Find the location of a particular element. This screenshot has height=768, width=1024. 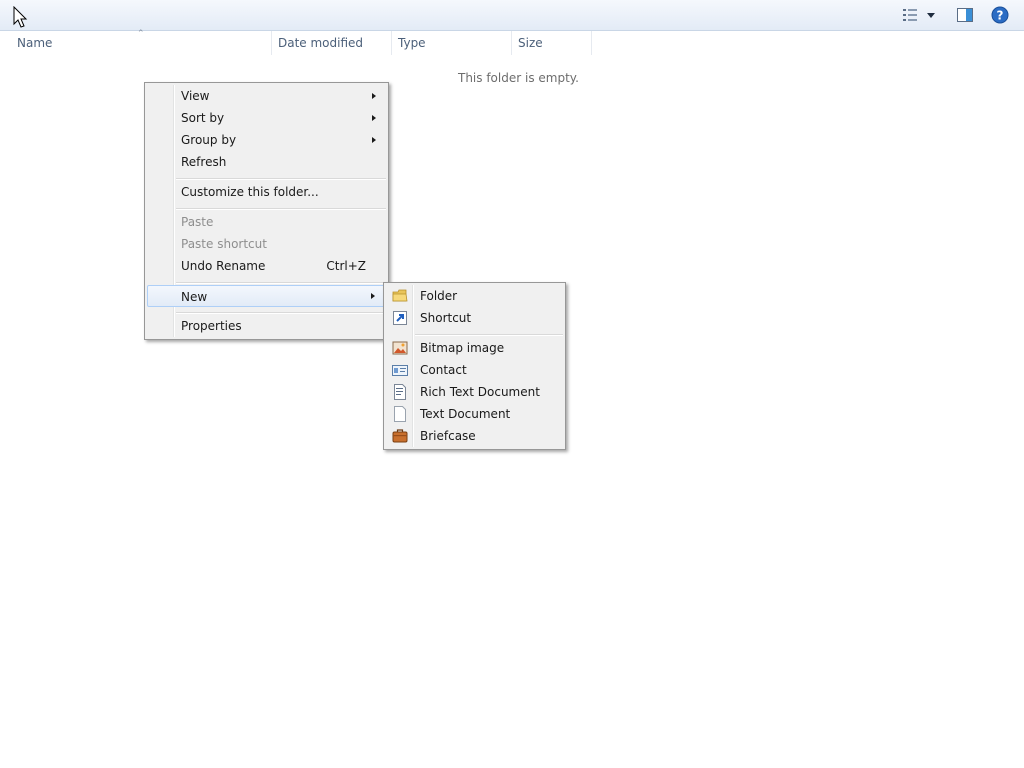

submenu-item-briefcase-label: Briefcase is located at coordinates (448, 436).